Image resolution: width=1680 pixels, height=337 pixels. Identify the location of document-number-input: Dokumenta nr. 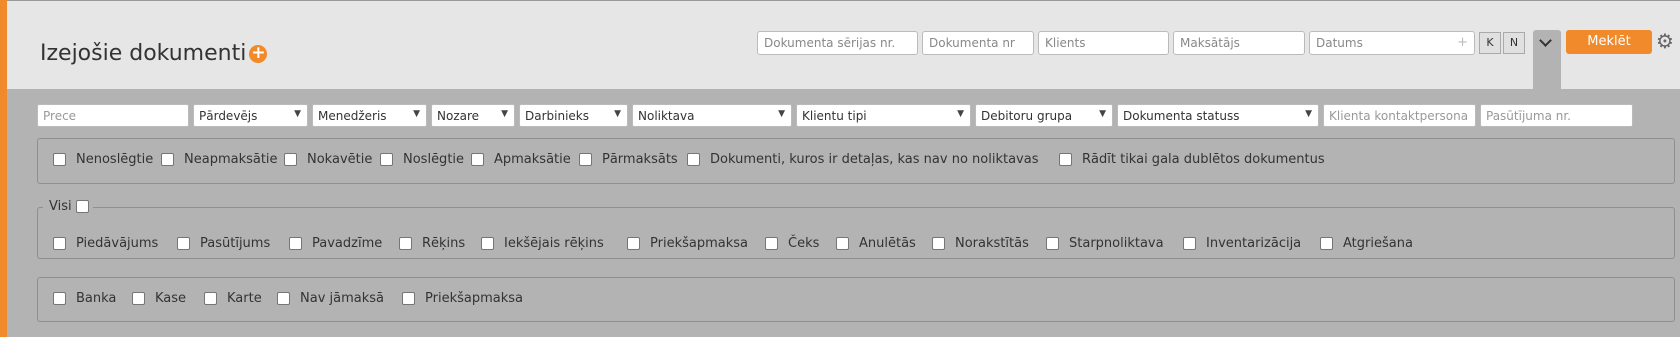
(978, 43).